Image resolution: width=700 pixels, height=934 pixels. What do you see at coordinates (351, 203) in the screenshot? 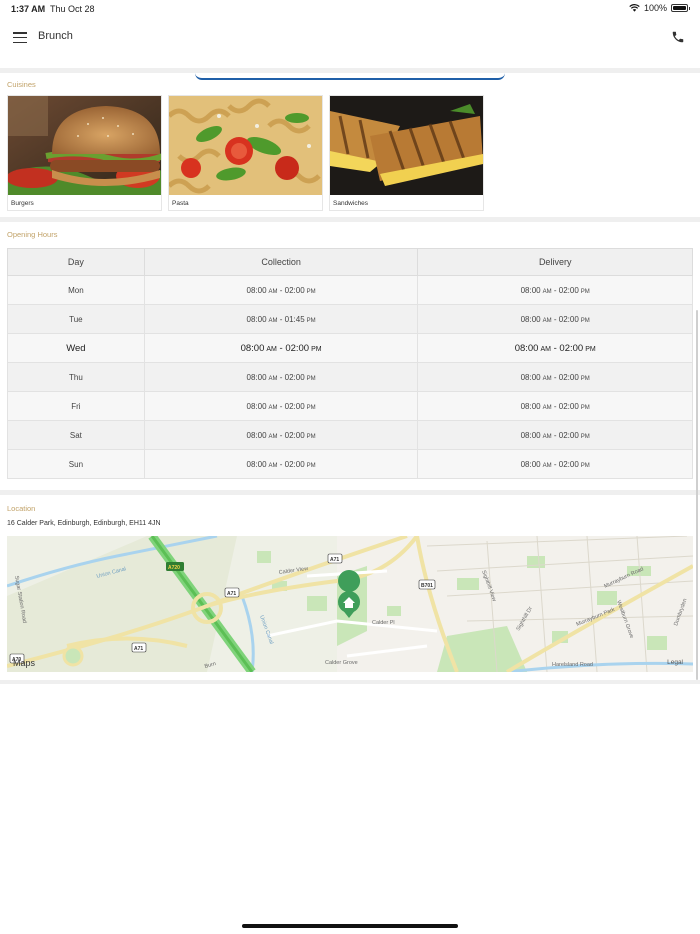
I see `cuisine-label: Sandwiches` at bounding box center [351, 203].